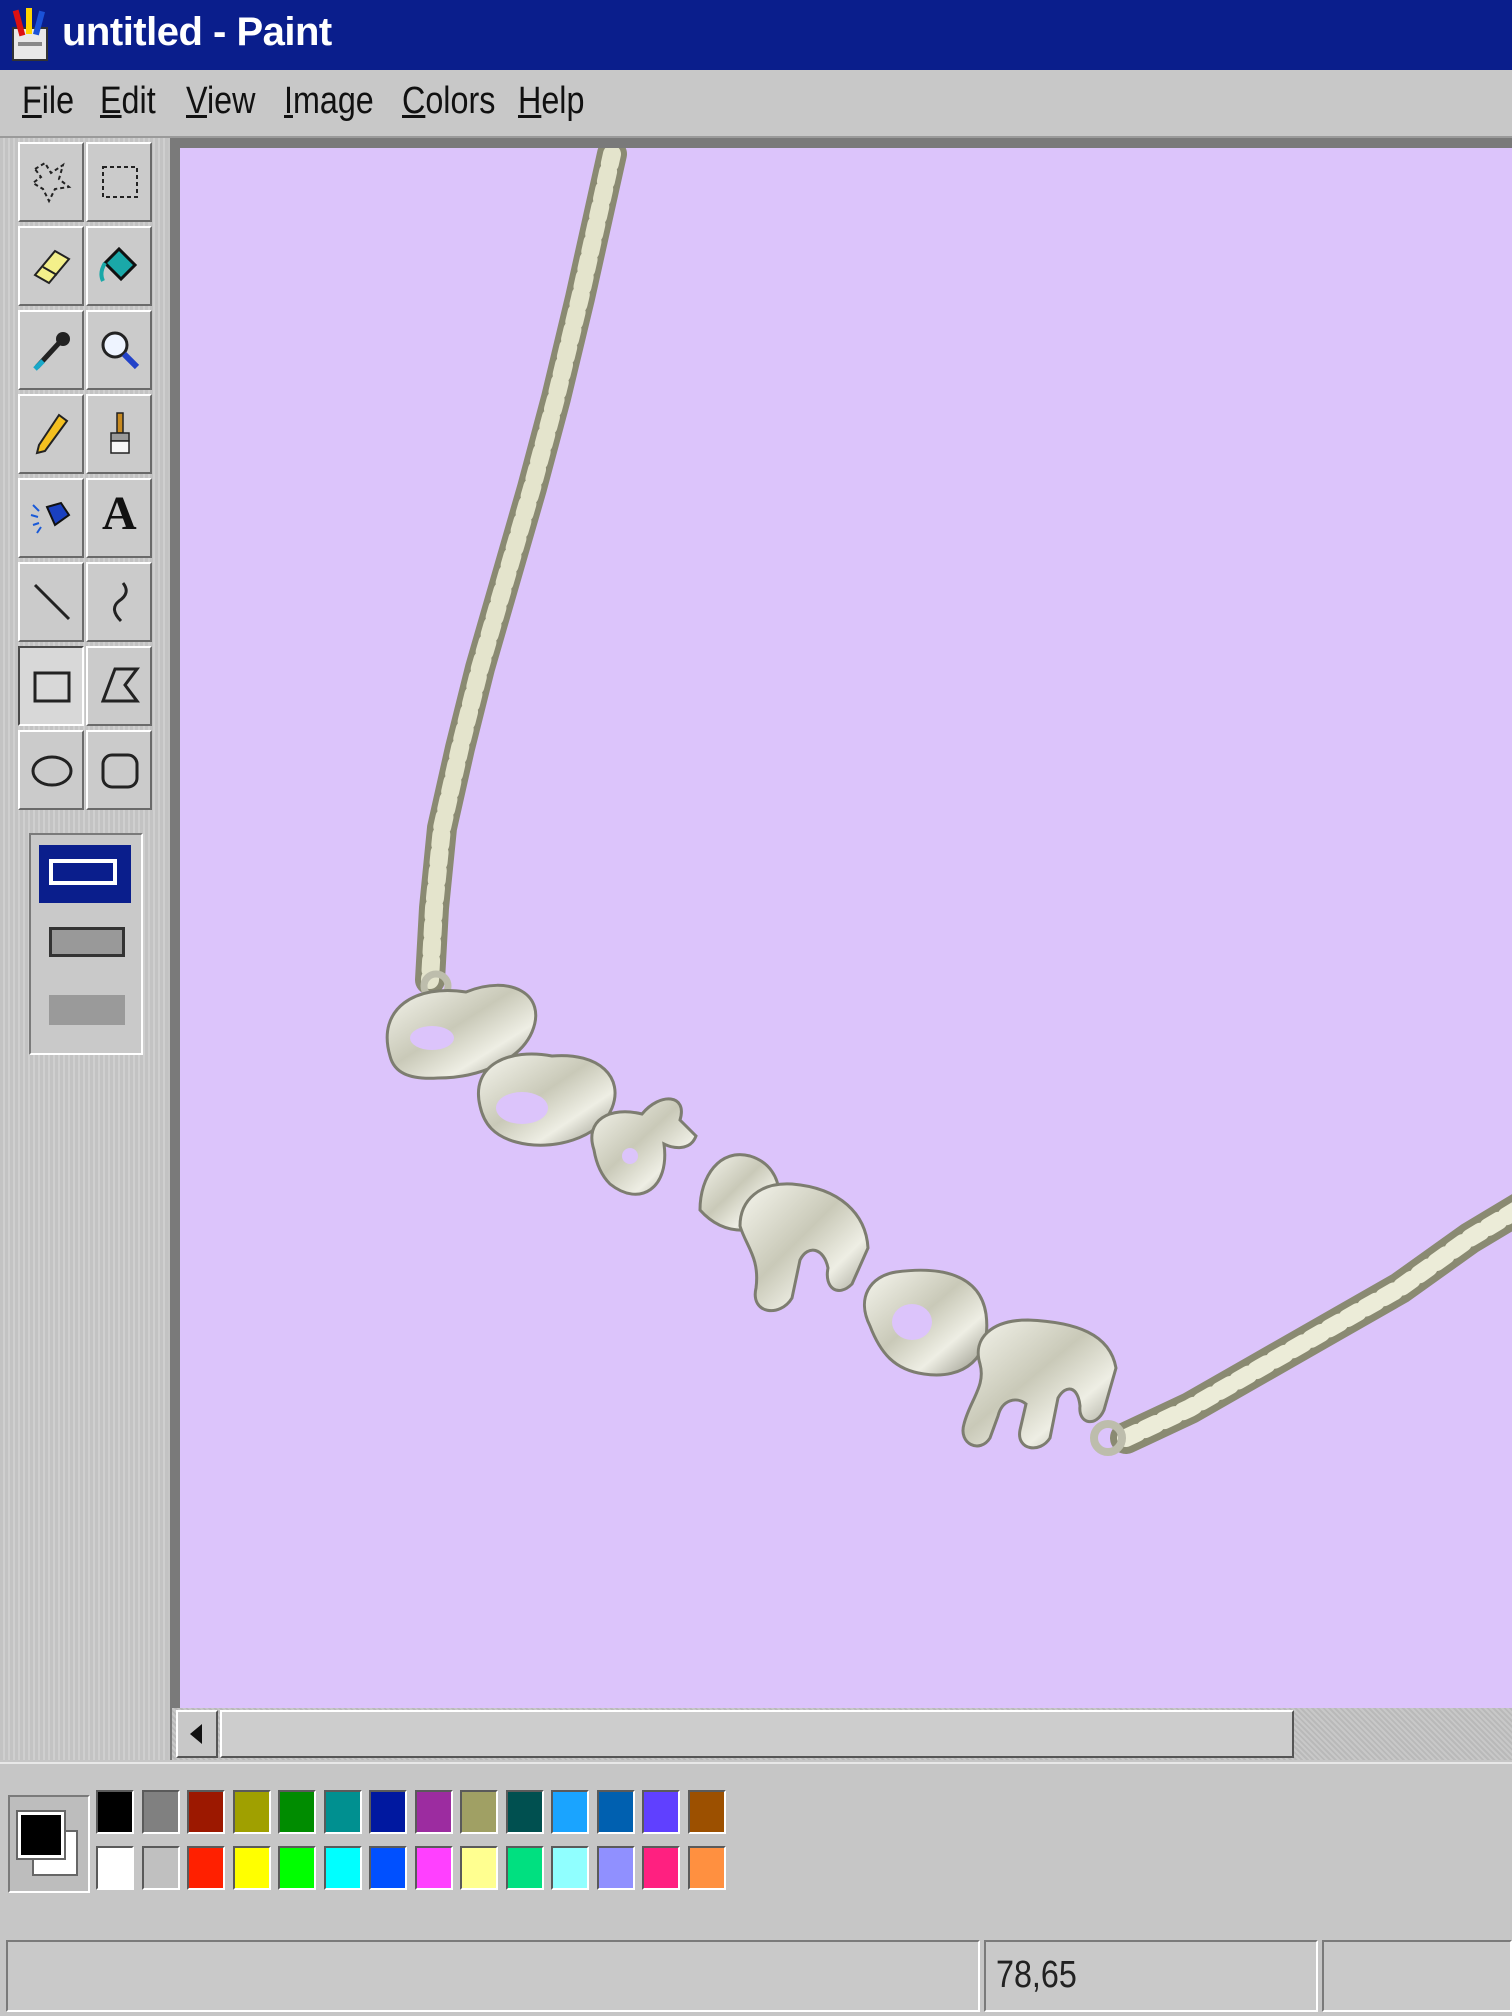 Image resolution: width=1512 pixels, height=2016 pixels. I want to click on pencil-icon, so click(52, 434).